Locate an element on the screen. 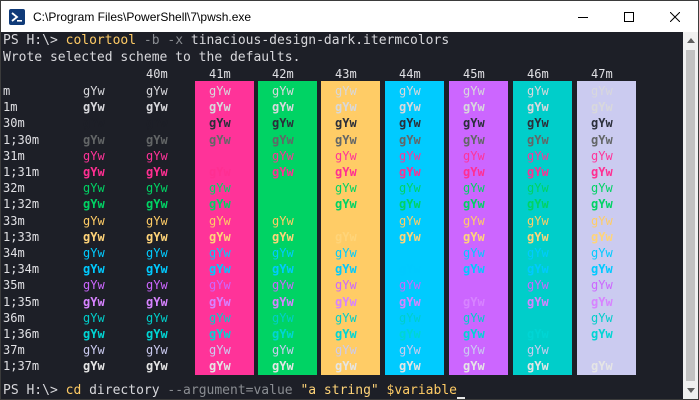 This screenshot has width=699, height=400. row-label-1-35m: 1;35m is located at coordinates (21, 302).